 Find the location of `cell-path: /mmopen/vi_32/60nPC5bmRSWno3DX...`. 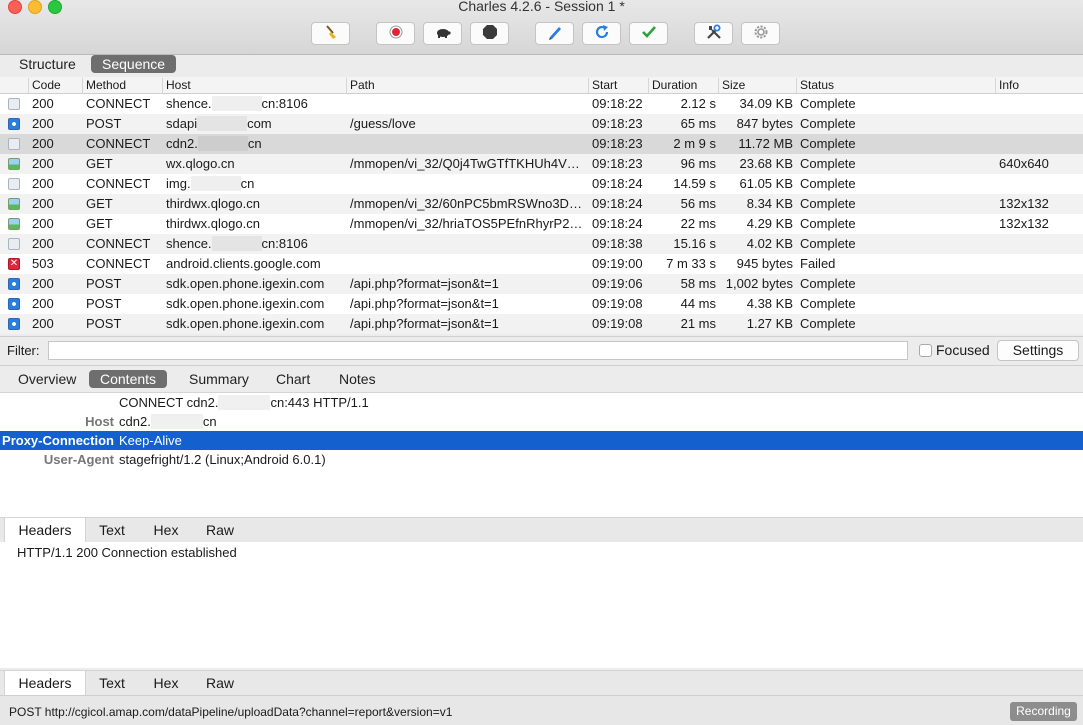

cell-path: /mmopen/vi_32/60nPC5bmRSWno3DX... is located at coordinates (467, 203).